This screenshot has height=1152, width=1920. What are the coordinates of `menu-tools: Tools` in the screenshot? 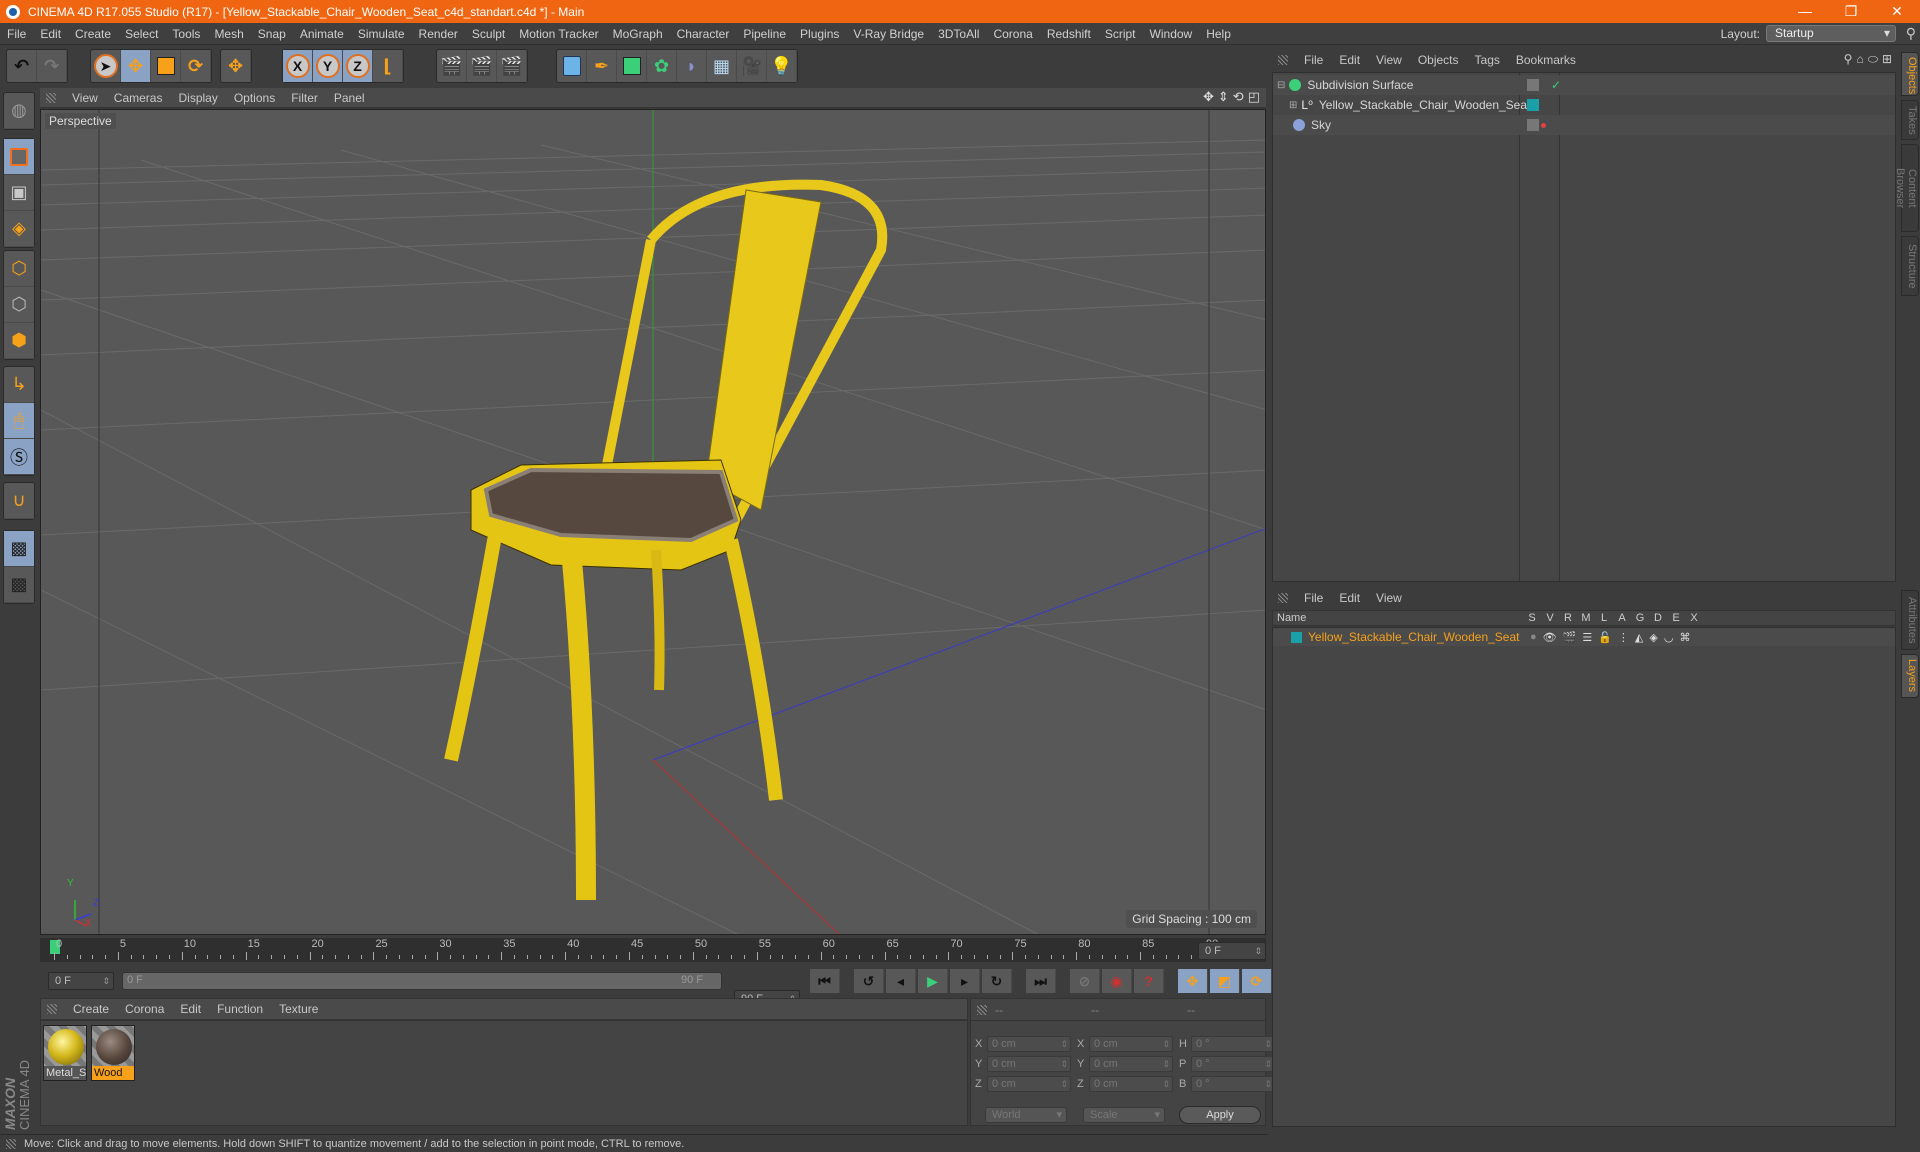 It's located at (186, 34).